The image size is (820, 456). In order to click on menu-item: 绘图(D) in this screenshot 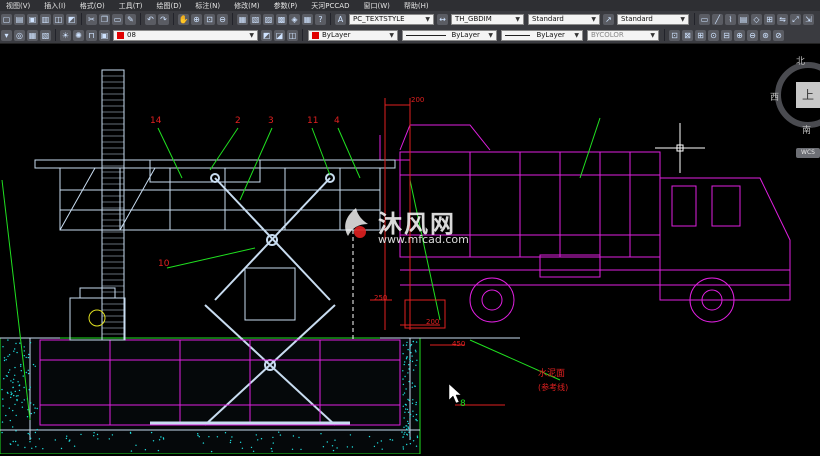, I will do `click(169, 6)`.